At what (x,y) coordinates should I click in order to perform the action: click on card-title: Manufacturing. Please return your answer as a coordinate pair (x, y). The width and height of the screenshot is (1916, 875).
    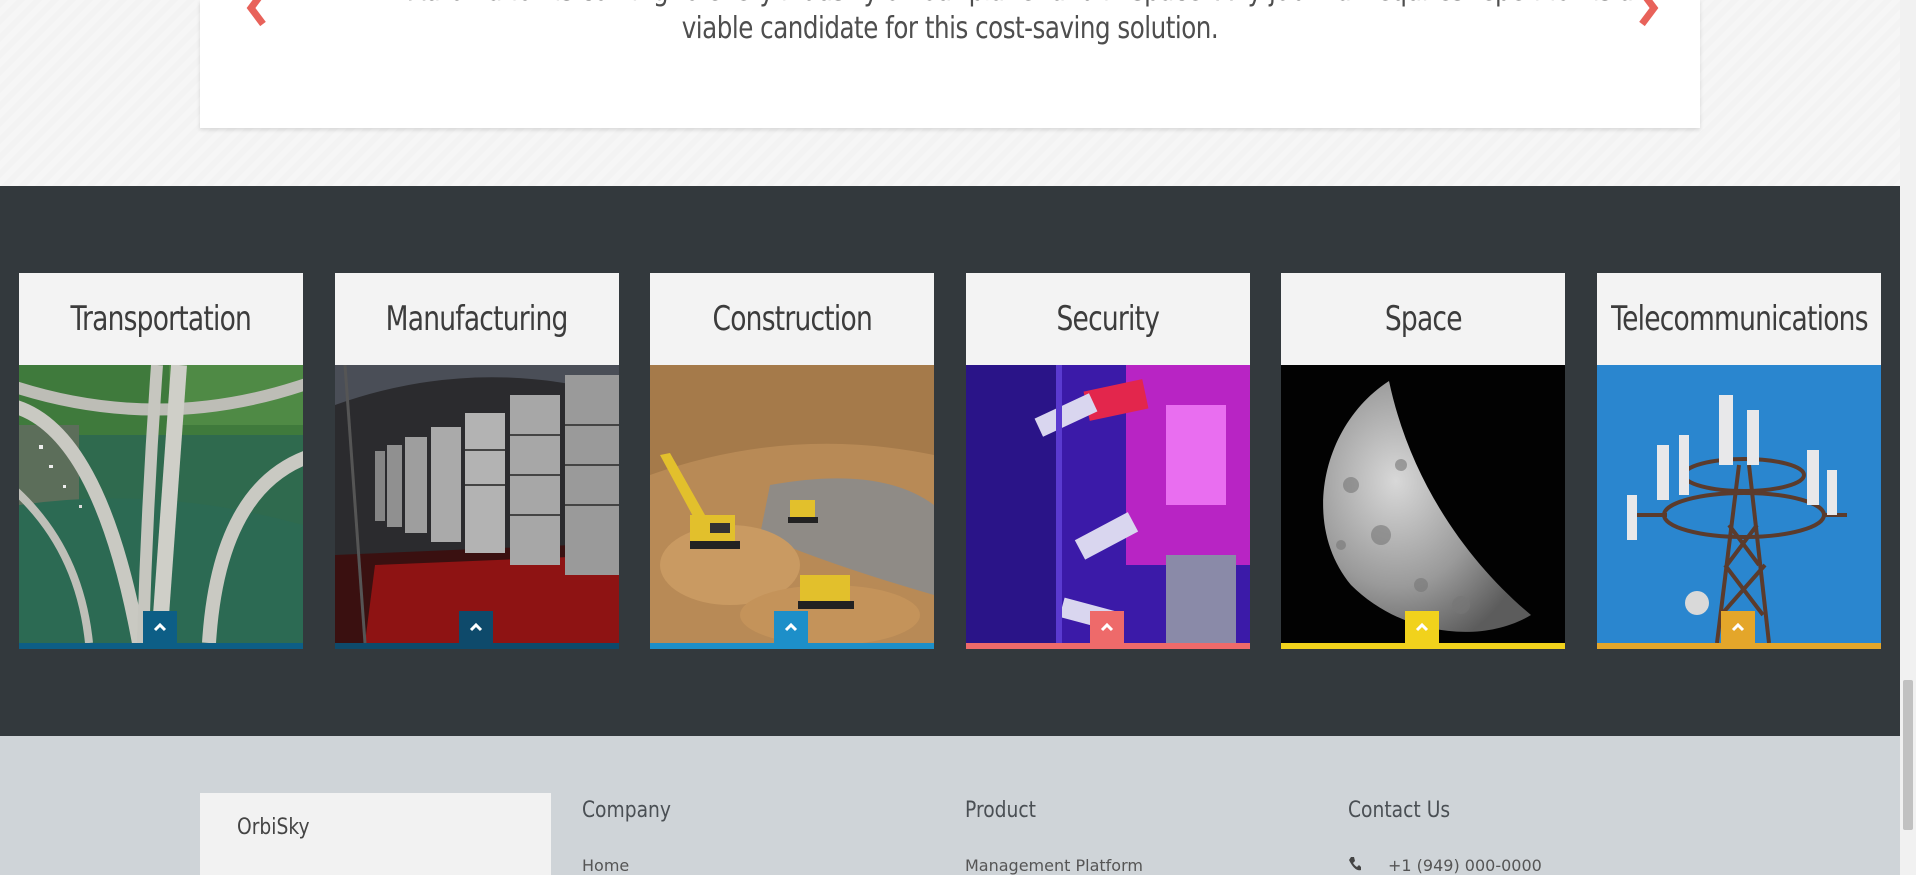
    Looking at the image, I should click on (477, 319).